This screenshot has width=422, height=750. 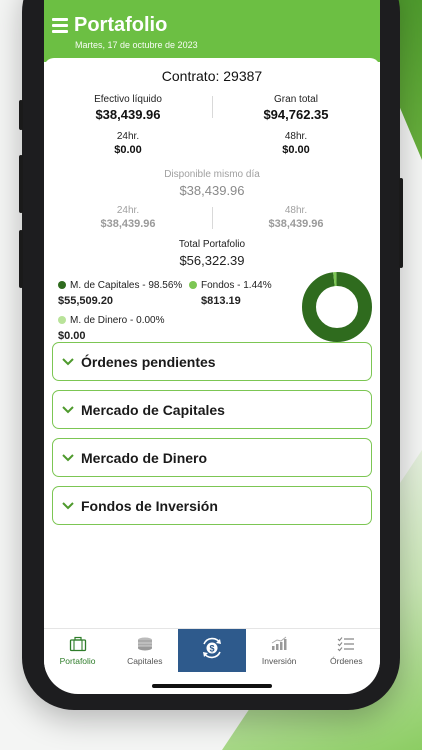 What do you see at coordinates (72, 336) in the screenshot?
I see `legend-amount: $0.00` at bounding box center [72, 336].